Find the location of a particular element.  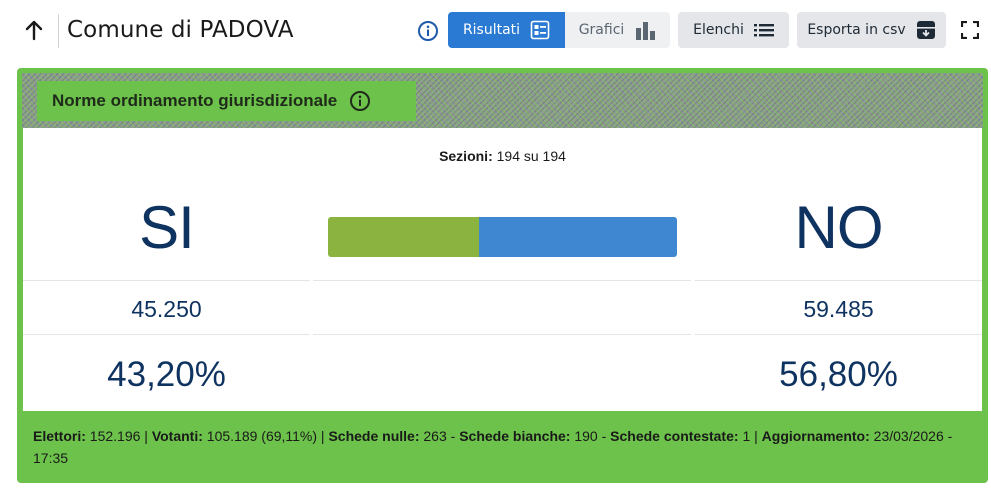

blank-ballots-value: 190 is located at coordinates (586, 436).